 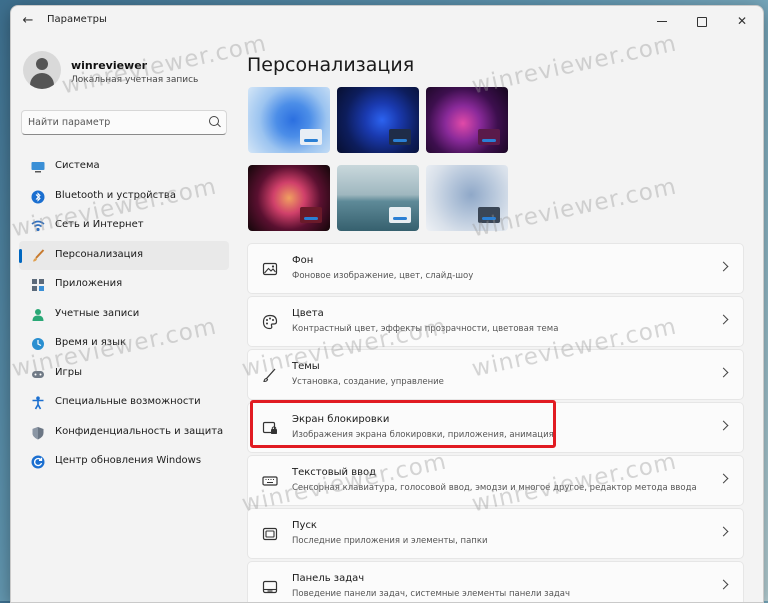 I want to click on globe-clock-icon, so click(x=38, y=344).